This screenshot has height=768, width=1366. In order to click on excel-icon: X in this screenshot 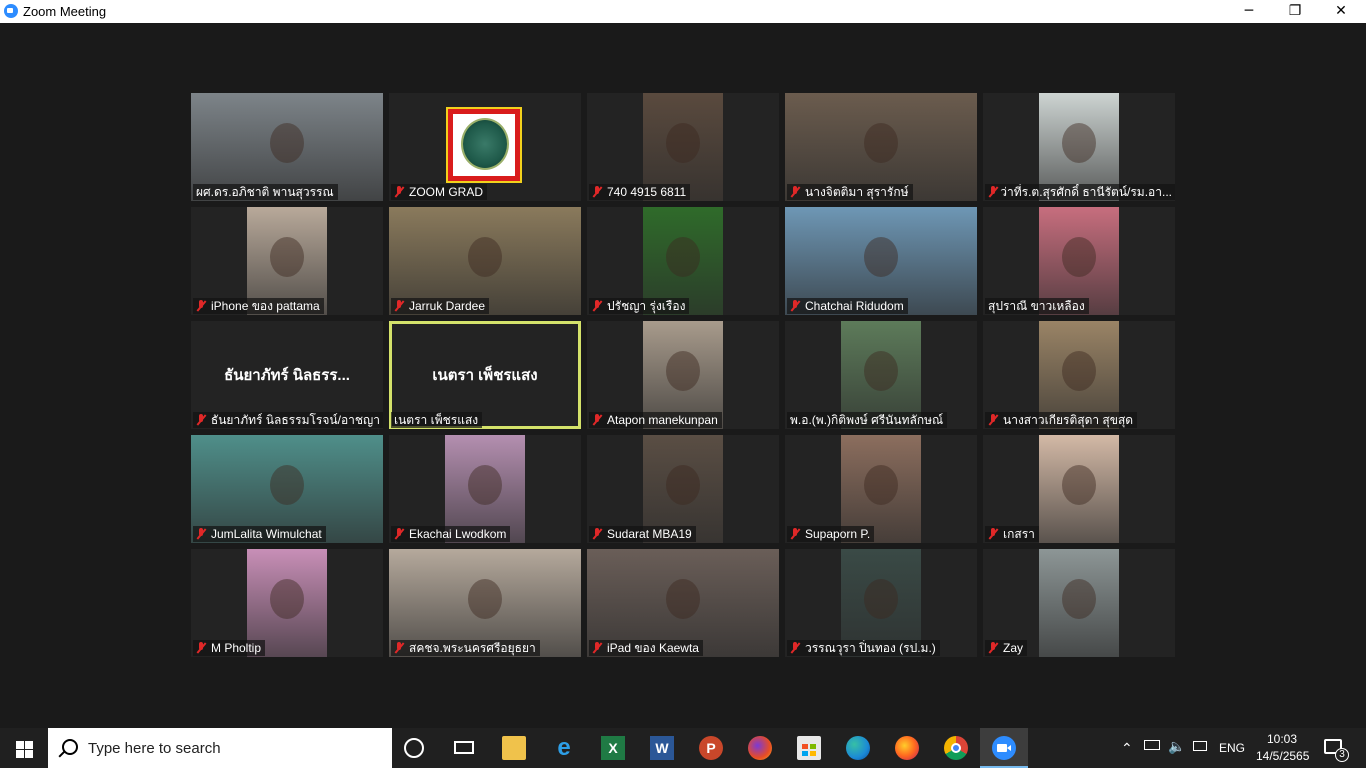, I will do `click(613, 748)`.